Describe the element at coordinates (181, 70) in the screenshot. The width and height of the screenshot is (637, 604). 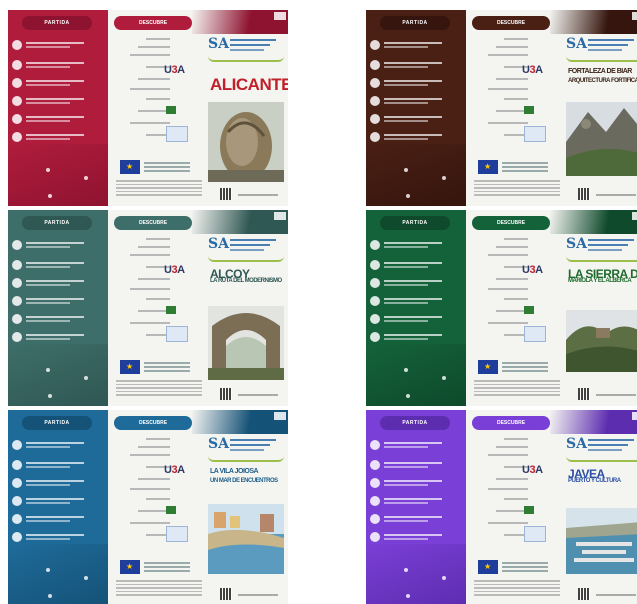
I see `u3a-letter: A` at that location.